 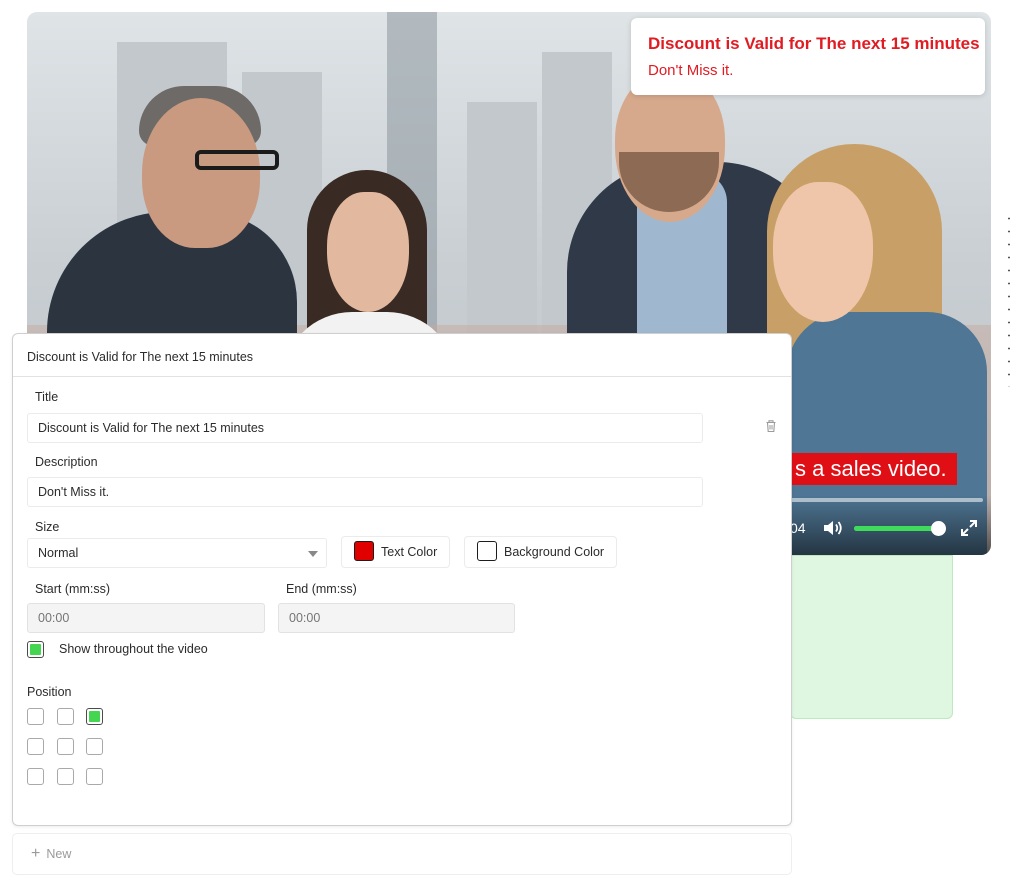 I want to click on video-caption: s a sales video., so click(x=872, y=469).